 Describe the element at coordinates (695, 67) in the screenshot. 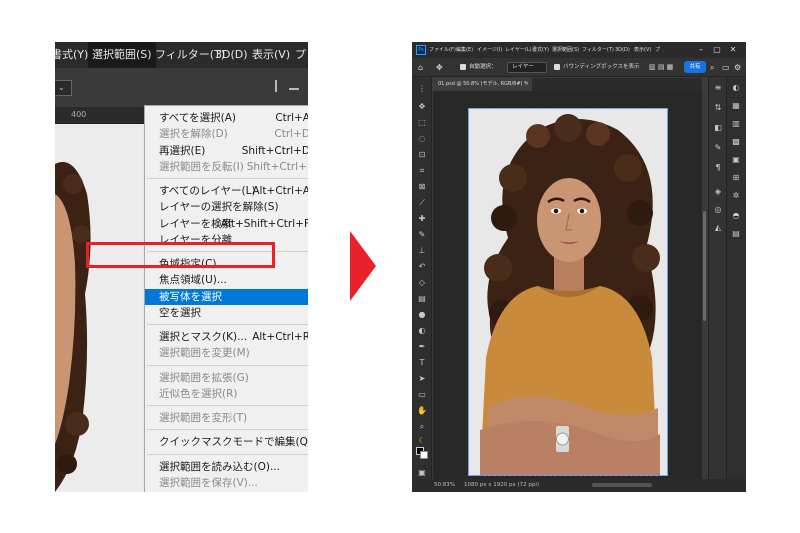

I see `share-button: 共有` at that location.